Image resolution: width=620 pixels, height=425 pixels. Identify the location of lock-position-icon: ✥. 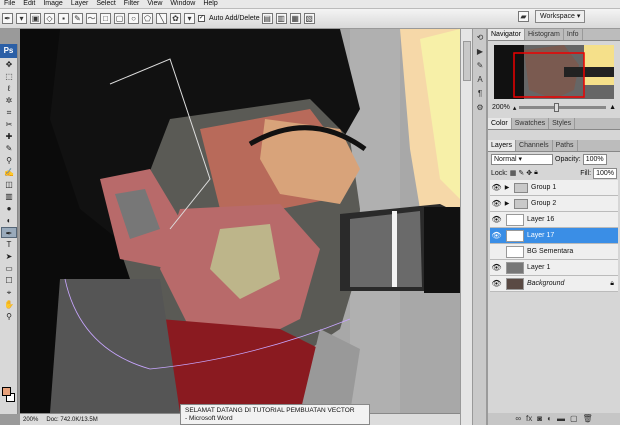
(529, 173).